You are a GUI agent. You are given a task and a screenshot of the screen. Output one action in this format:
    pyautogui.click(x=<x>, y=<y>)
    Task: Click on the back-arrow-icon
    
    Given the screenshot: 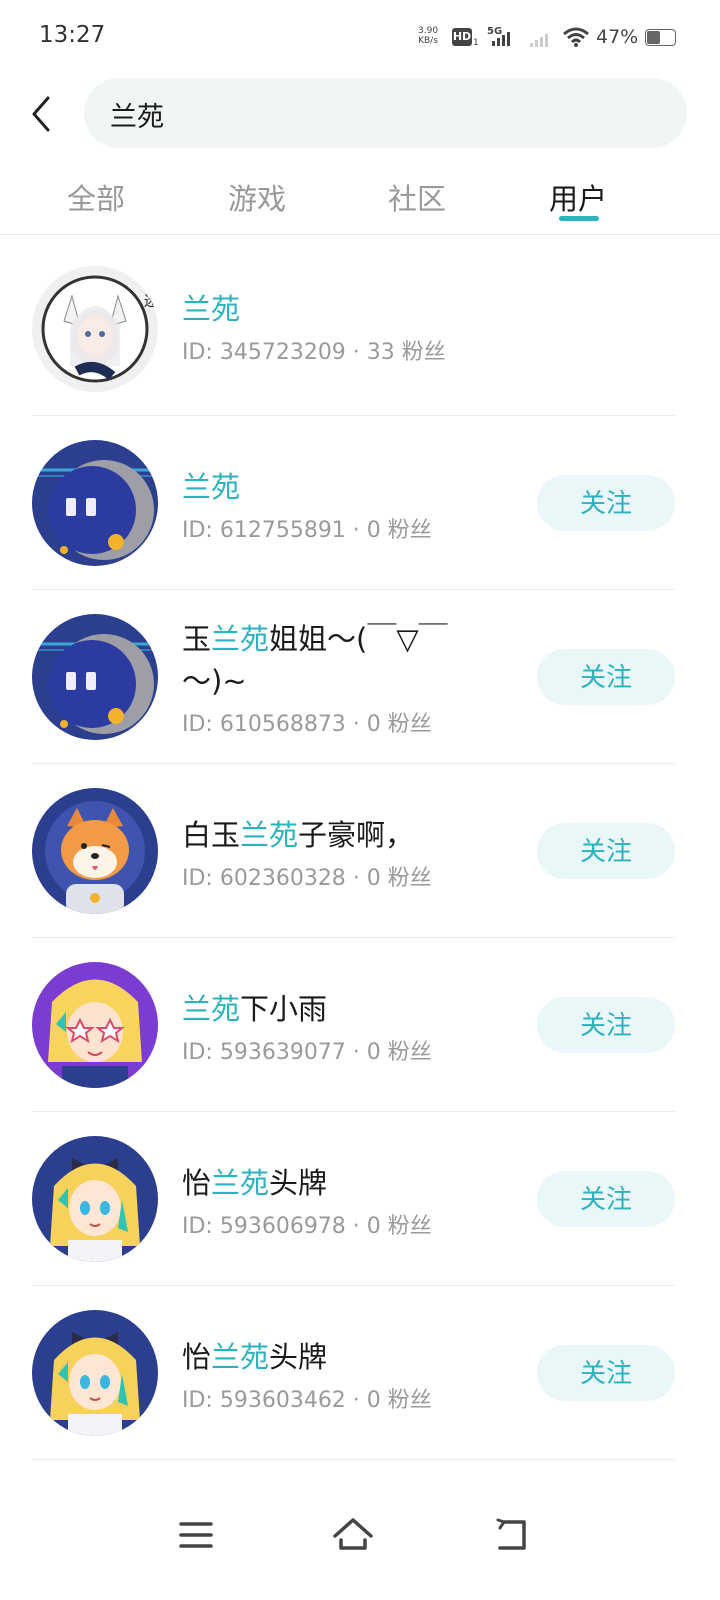 What is the action you would take?
    pyautogui.click(x=44, y=114)
    